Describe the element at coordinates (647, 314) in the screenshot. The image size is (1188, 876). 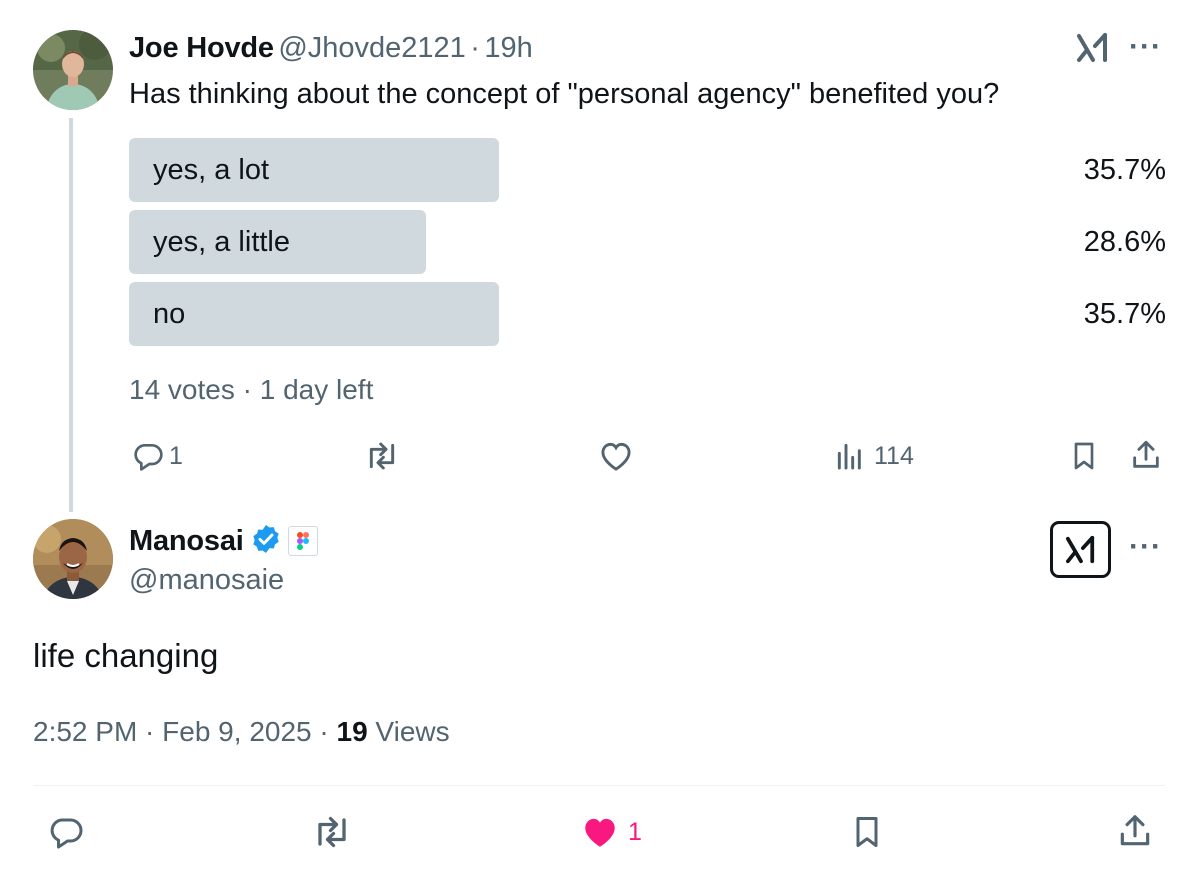
I see `poll-option: no 35.7%` at that location.